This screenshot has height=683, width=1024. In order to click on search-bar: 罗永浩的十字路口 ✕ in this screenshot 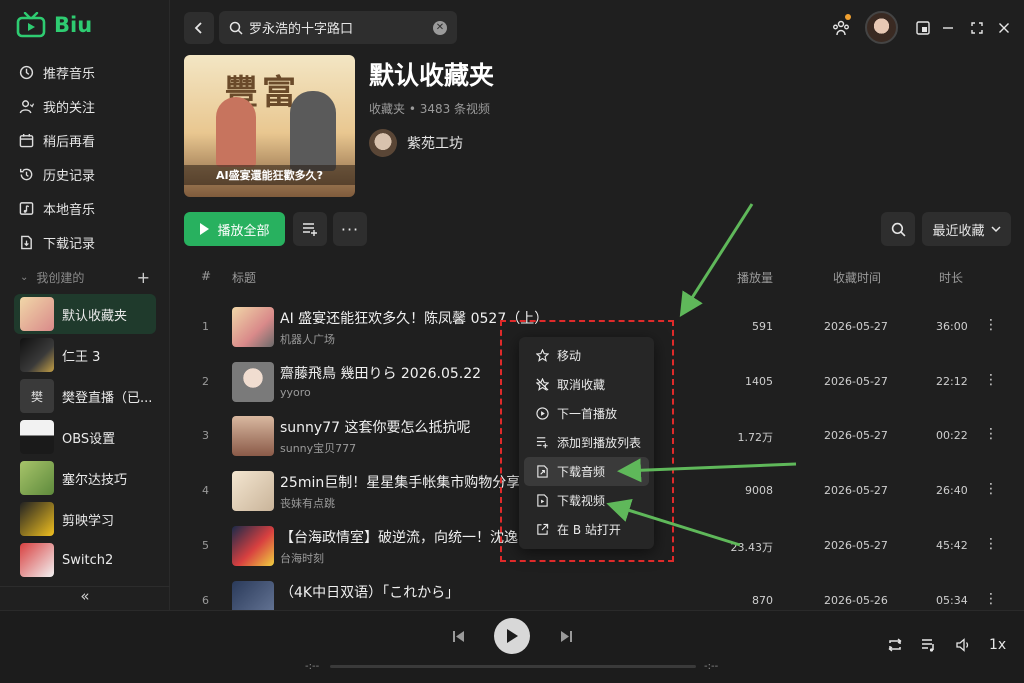, I will do `click(338, 27)`.